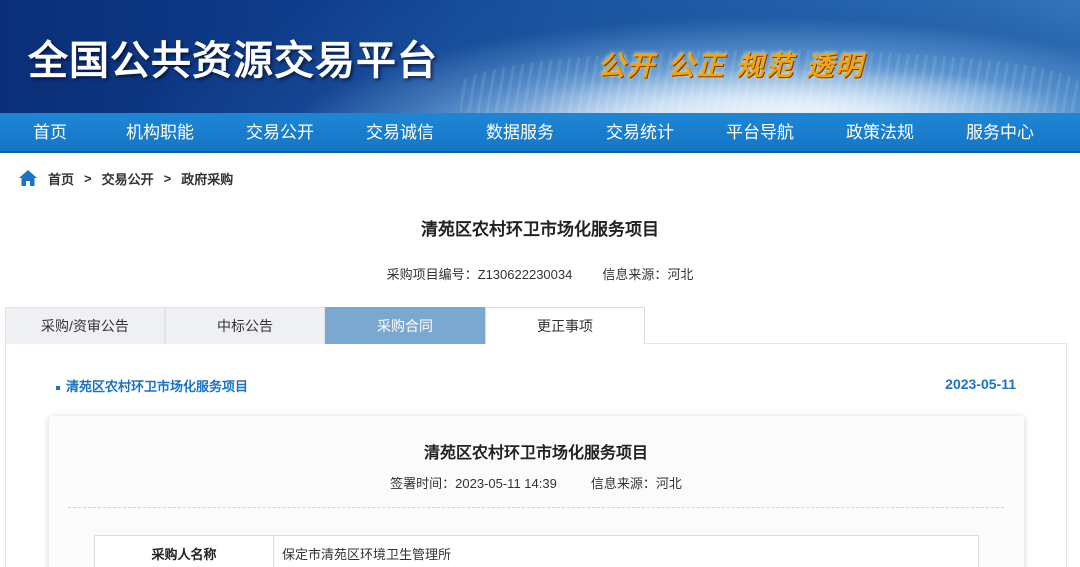 Image resolution: width=1080 pixels, height=567 pixels. Describe the element at coordinates (400, 133) in the screenshot. I see `nav-item-trade-credit: 交易诚信` at that location.